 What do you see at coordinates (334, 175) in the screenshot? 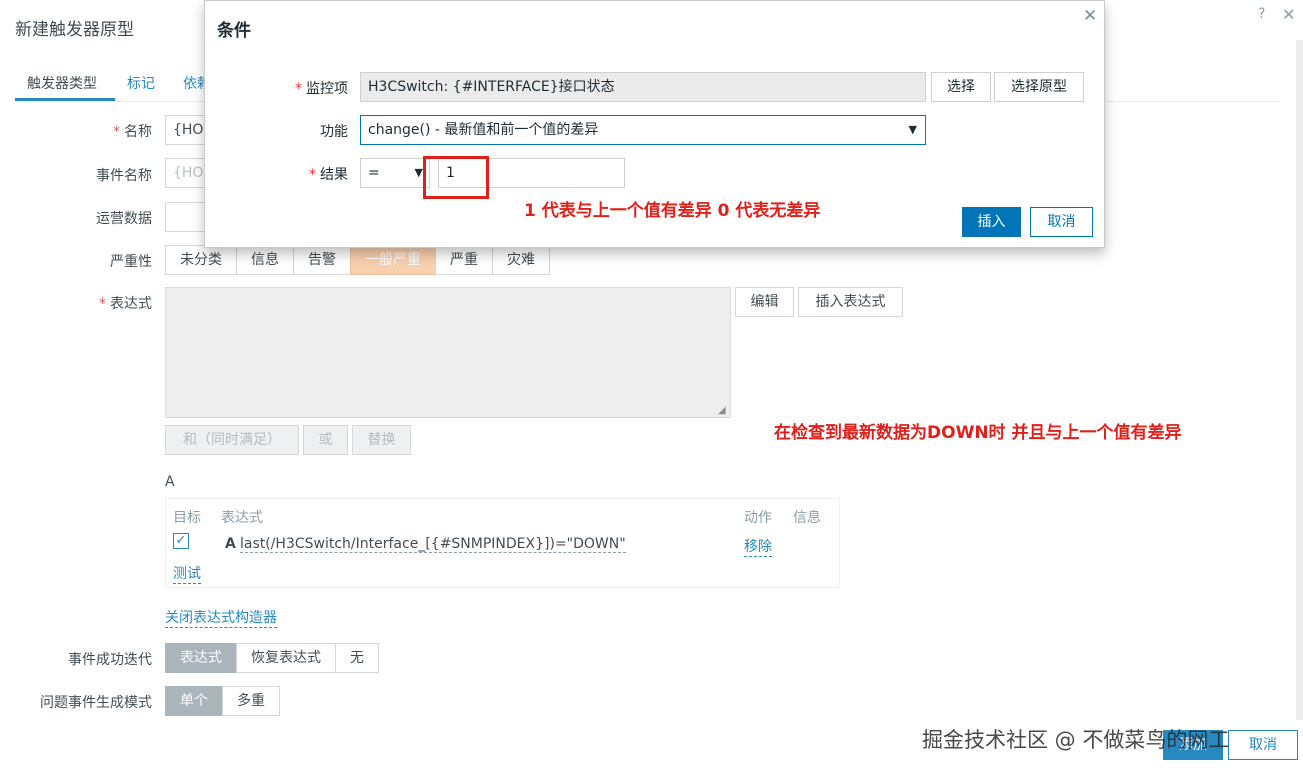
I see `result-label-text: 结果` at bounding box center [334, 175].